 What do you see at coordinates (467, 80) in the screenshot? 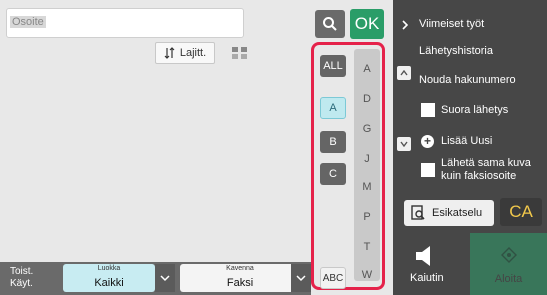
I see `retrieve-number-item: Nouda hakunumero` at bounding box center [467, 80].